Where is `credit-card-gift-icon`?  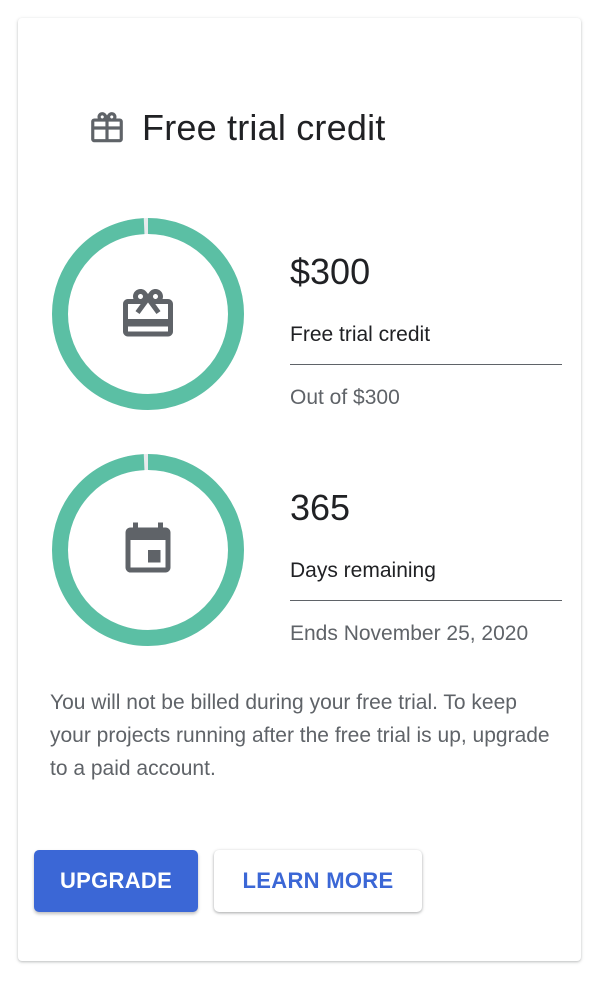 credit-card-gift-icon is located at coordinates (148, 314).